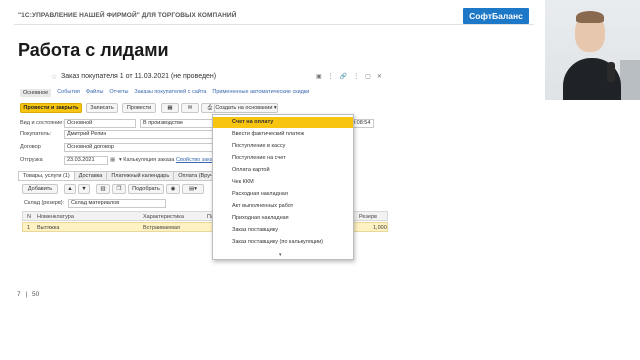  What do you see at coordinates (379, 76) in the screenshot?
I see `close-icon: ✕` at bounding box center [379, 76].